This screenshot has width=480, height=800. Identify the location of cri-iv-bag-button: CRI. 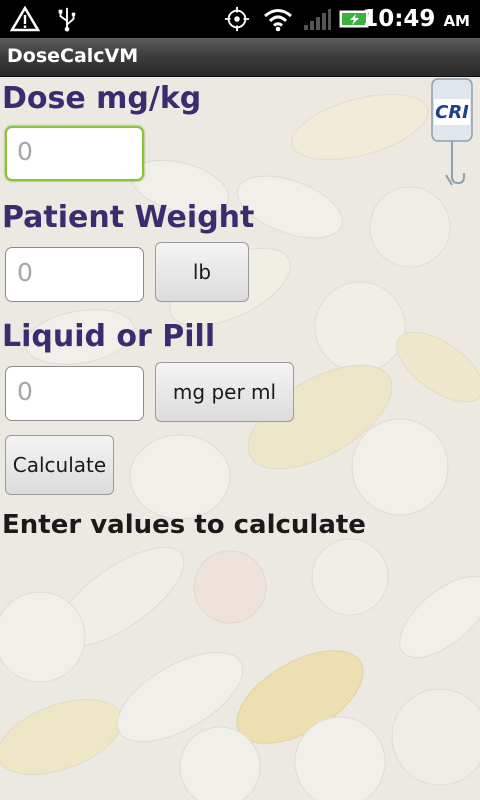
(452, 132).